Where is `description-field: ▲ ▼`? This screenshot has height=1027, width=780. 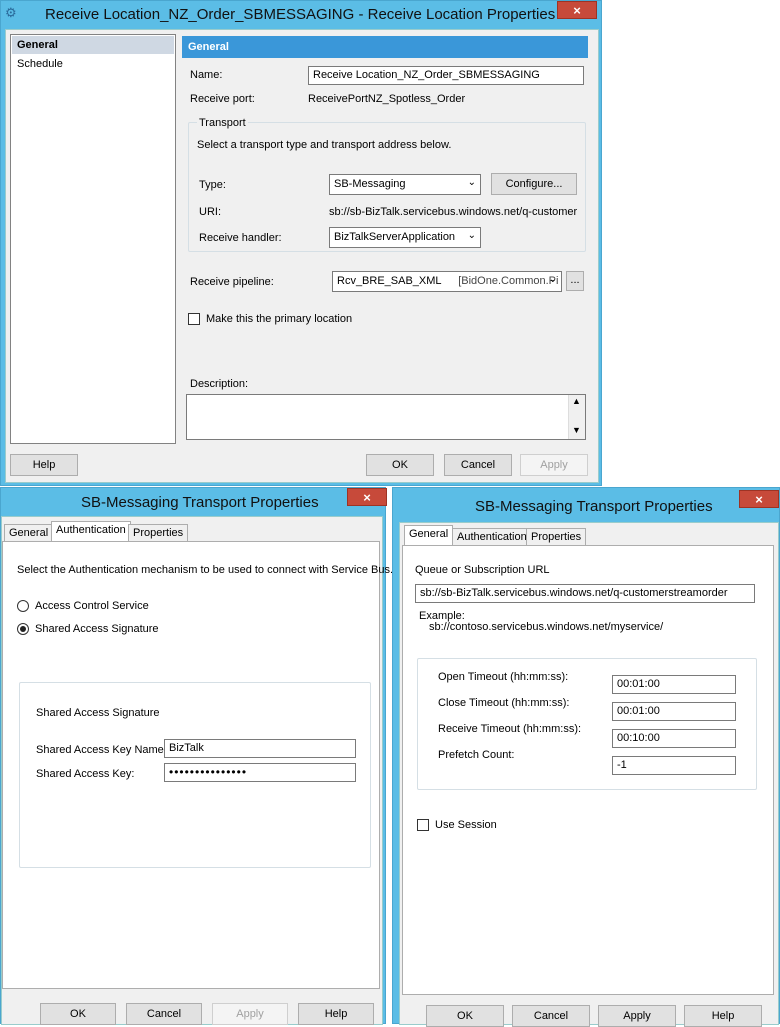
description-field: ▲ ▼ is located at coordinates (386, 417).